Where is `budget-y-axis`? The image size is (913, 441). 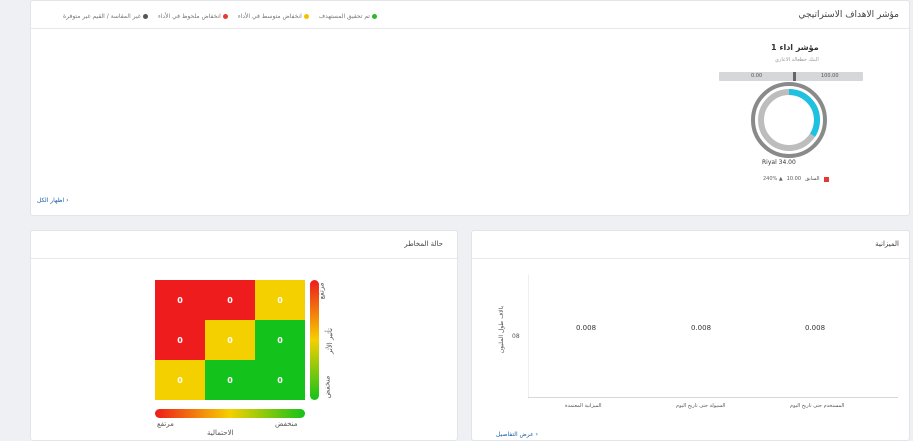 budget-y-axis is located at coordinates (528, 336).